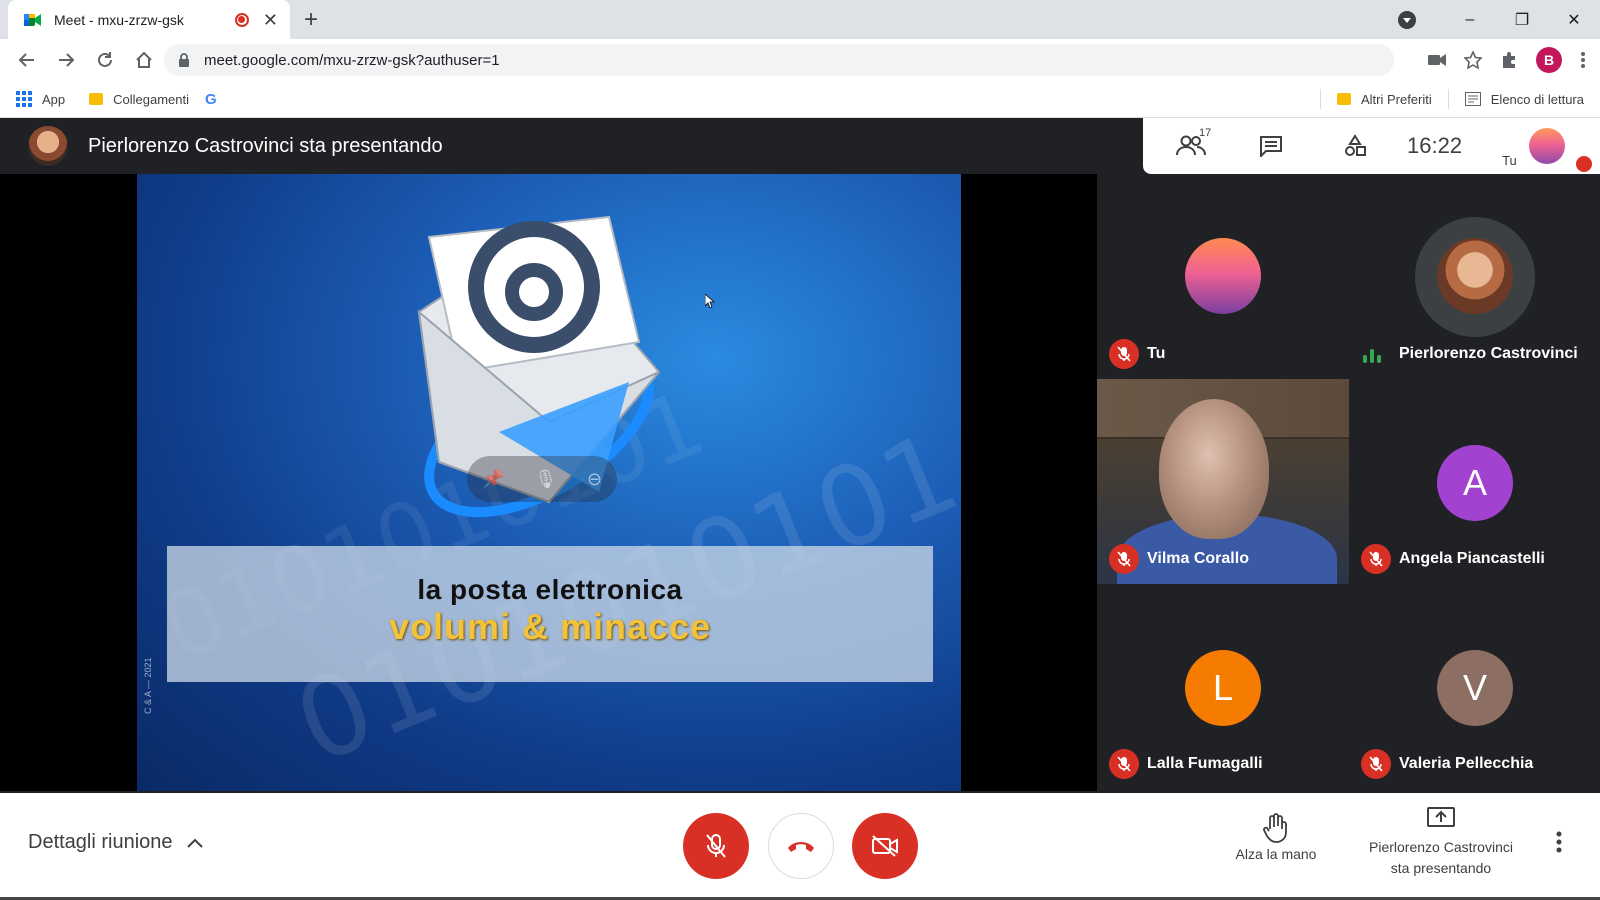 This screenshot has height=900, width=1600. I want to click on participant-tile: V Valeria Pellecchia, so click(1474, 686).